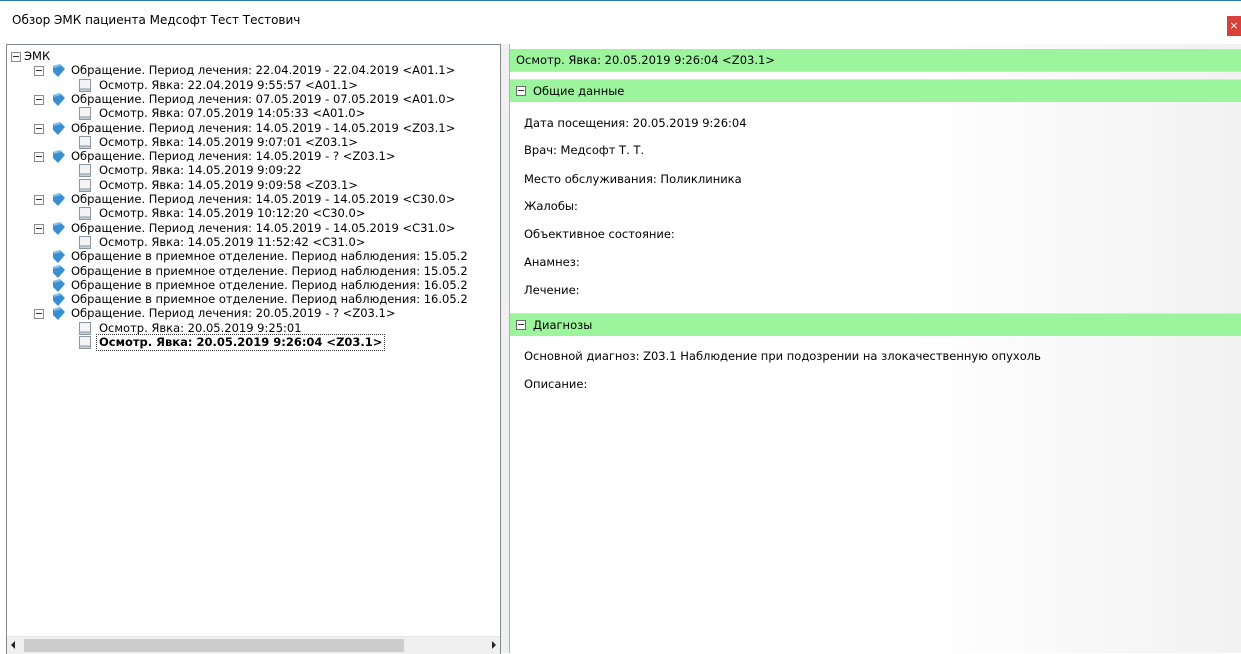 The width and height of the screenshot is (1241, 654). Describe the element at coordinates (253, 56) in the screenshot. I see `tree-root: ЭМК` at that location.